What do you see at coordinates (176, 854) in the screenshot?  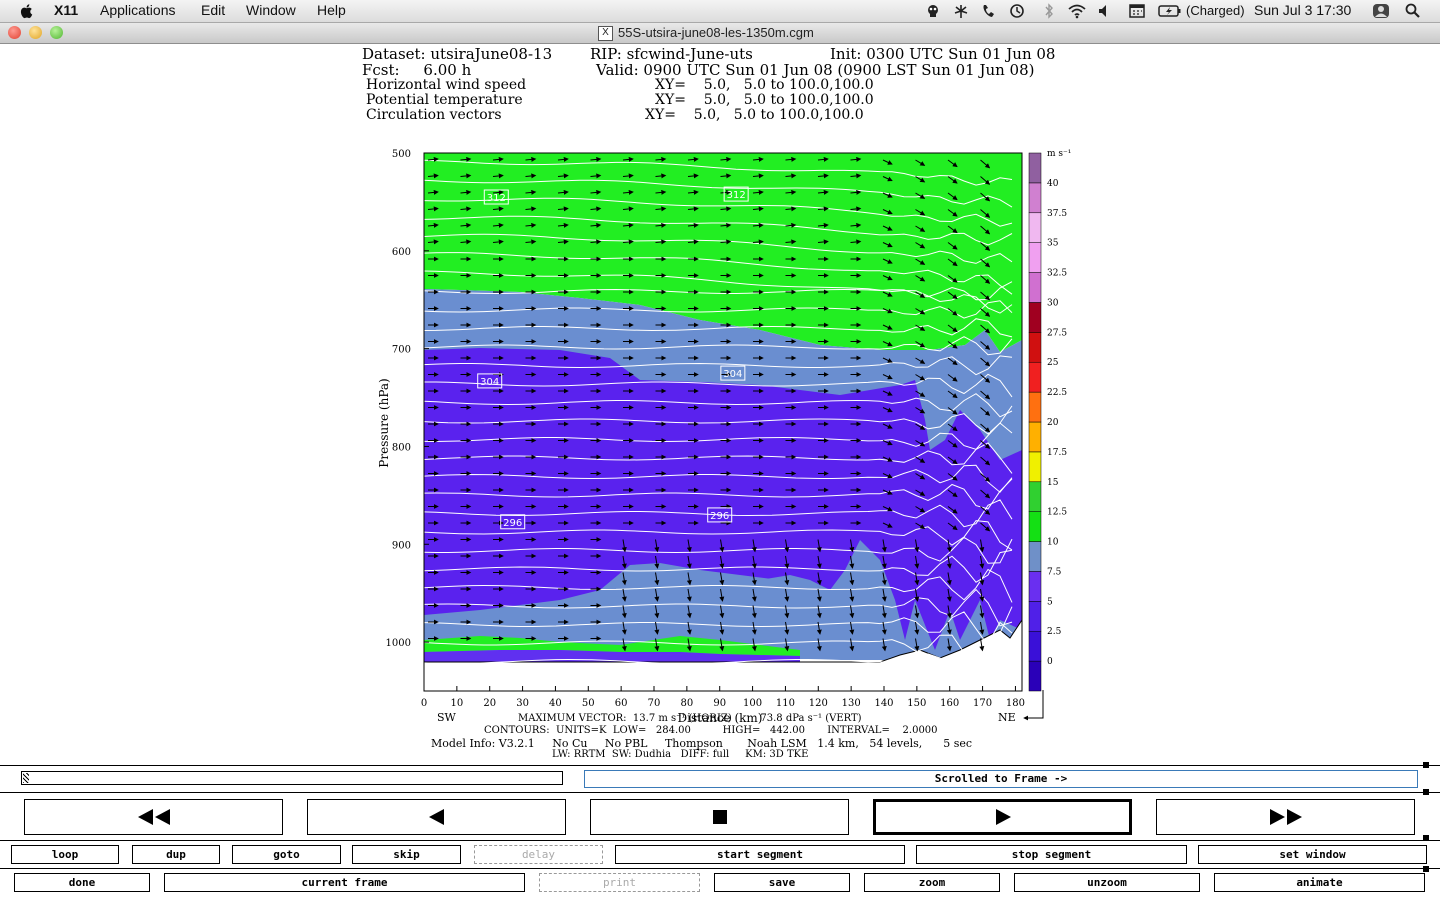 I see `dup-button: dup` at bounding box center [176, 854].